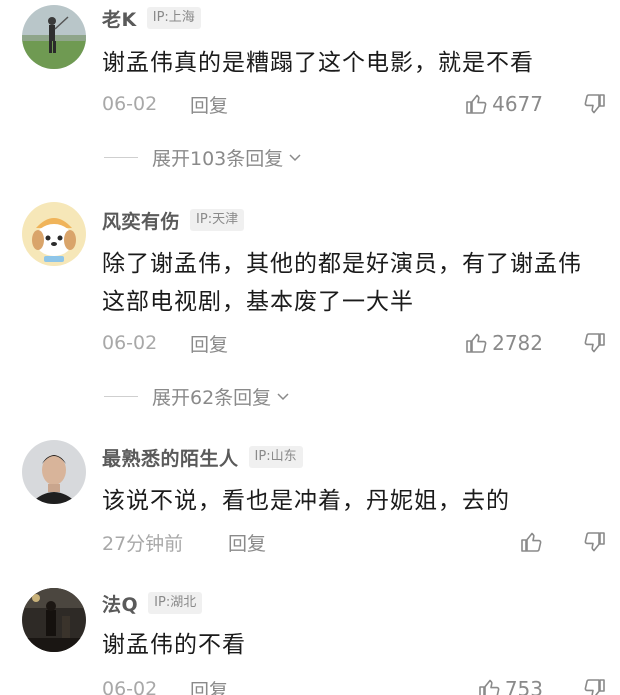  I want to click on like-button, so click(531, 542).